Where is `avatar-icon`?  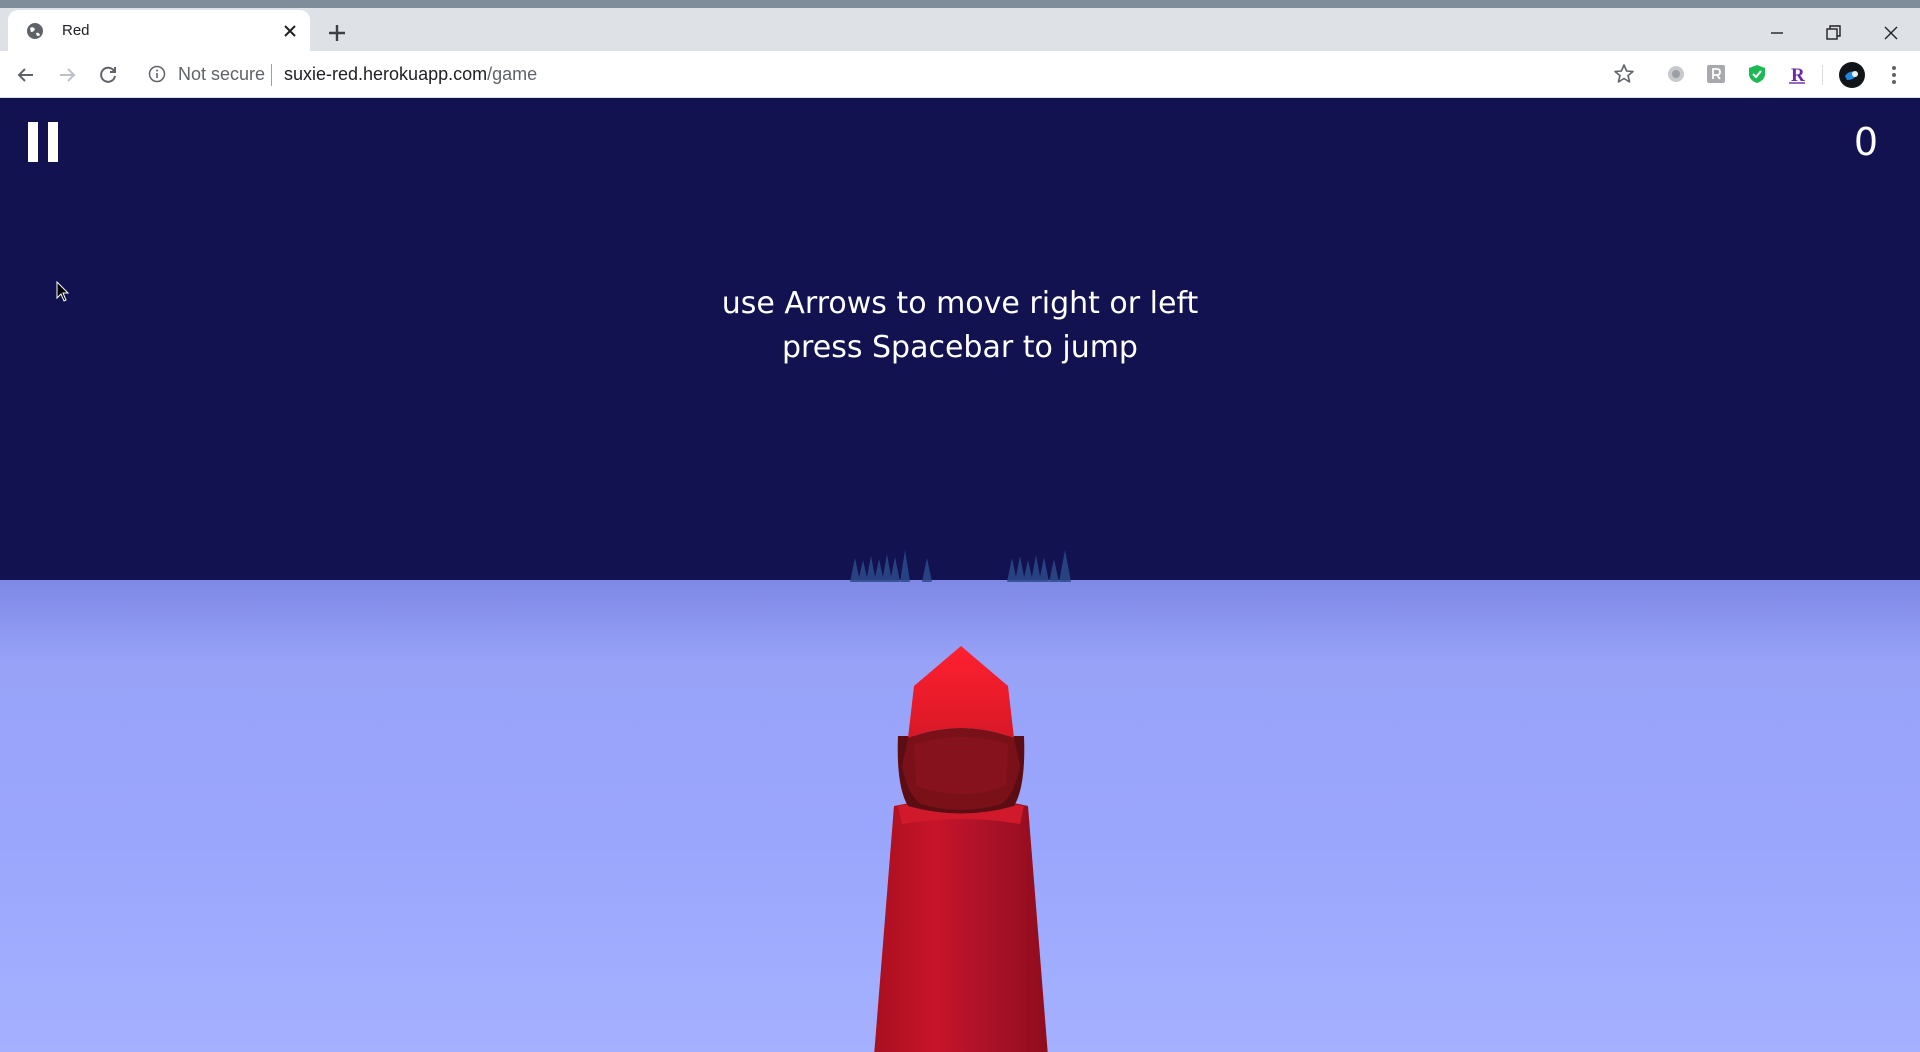
avatar-icon is located at coordinates (1852, 75).